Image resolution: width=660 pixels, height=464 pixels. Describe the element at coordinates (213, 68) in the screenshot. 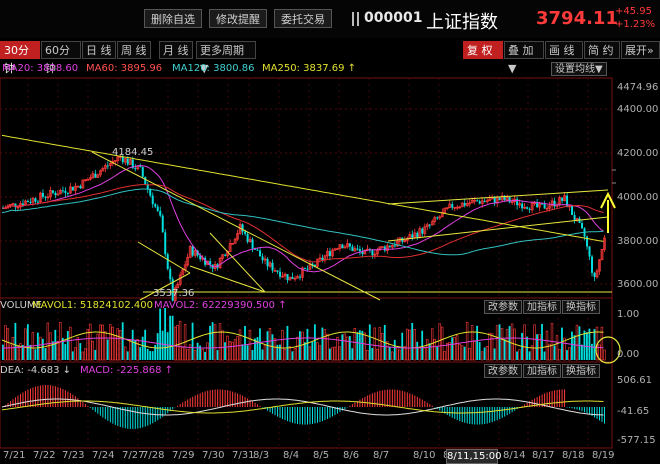

I see `ma120-label: MA120: 3800.86` at that location.